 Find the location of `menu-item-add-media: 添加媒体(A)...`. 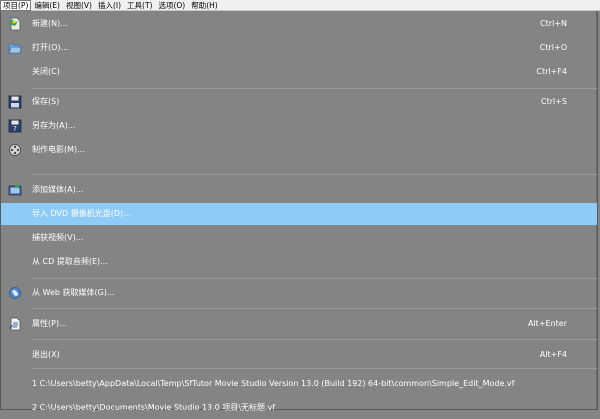

menu-item-add-media: 添加媒体(A)... is located at coordinates (299, 190).